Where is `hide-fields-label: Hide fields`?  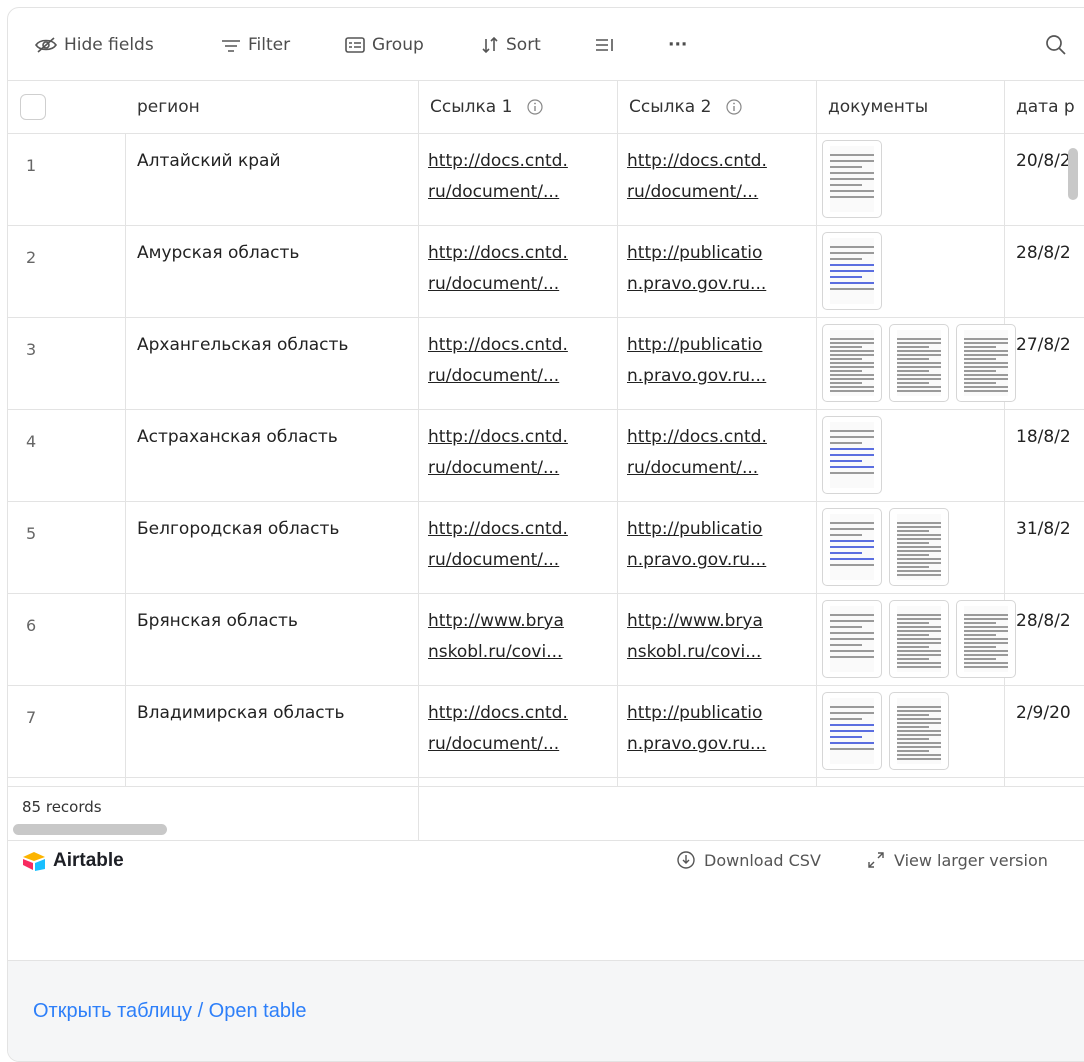 hide-fields-label: Hide fields is located at coordinates (109, 45).